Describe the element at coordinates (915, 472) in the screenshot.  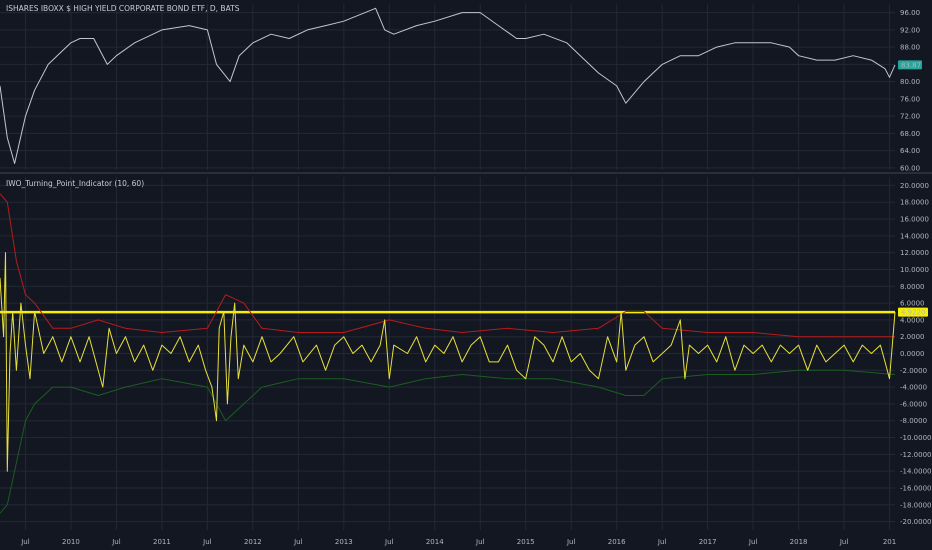
I see `y-tick-label: -14.0000` at that location.